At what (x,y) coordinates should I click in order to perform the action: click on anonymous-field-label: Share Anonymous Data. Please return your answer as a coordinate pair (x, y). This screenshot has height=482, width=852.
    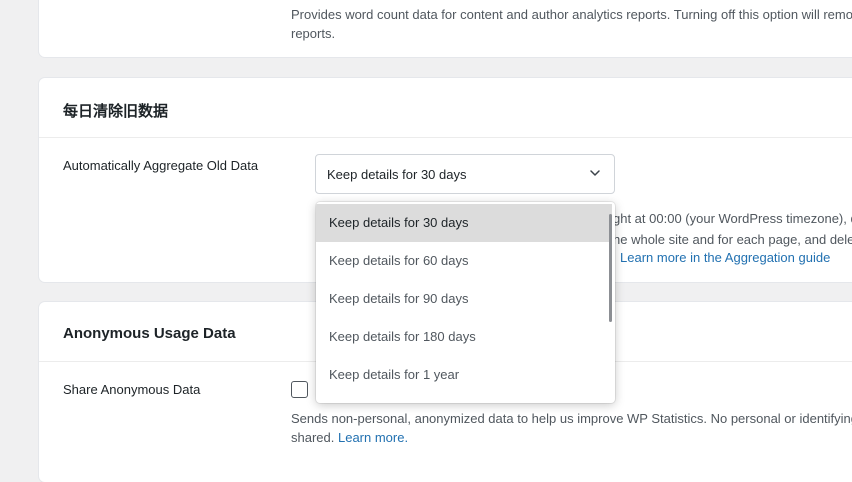
    Looking at the image, I should click on (132, 389).